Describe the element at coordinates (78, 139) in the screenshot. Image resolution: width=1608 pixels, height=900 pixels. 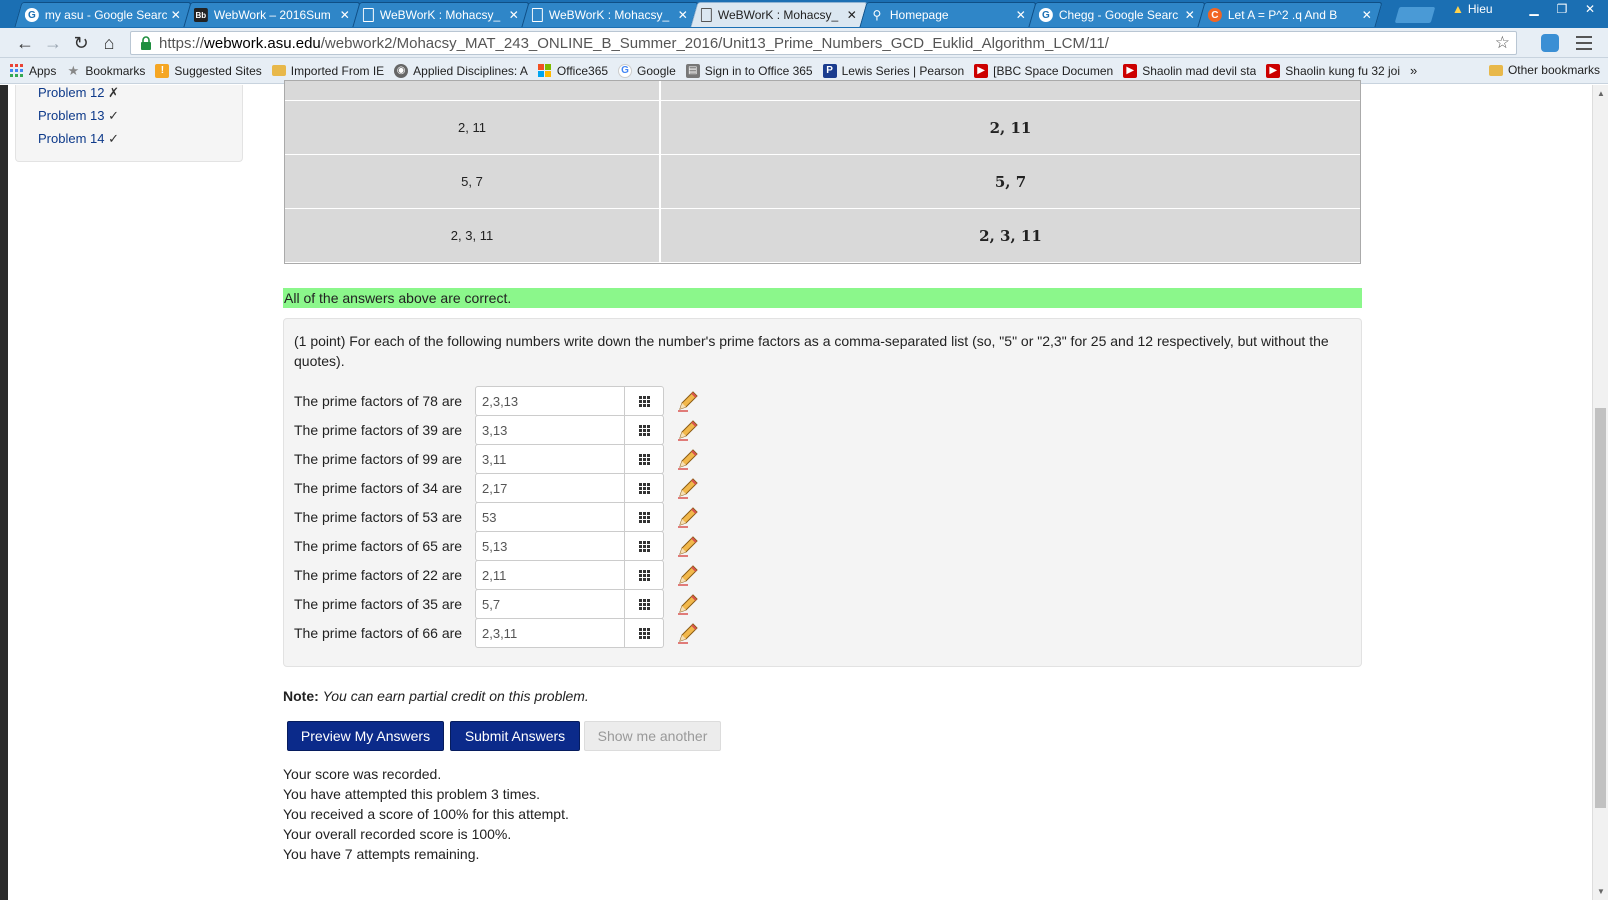
I see `problem-link-14: Problem 14 ✓` at that location.